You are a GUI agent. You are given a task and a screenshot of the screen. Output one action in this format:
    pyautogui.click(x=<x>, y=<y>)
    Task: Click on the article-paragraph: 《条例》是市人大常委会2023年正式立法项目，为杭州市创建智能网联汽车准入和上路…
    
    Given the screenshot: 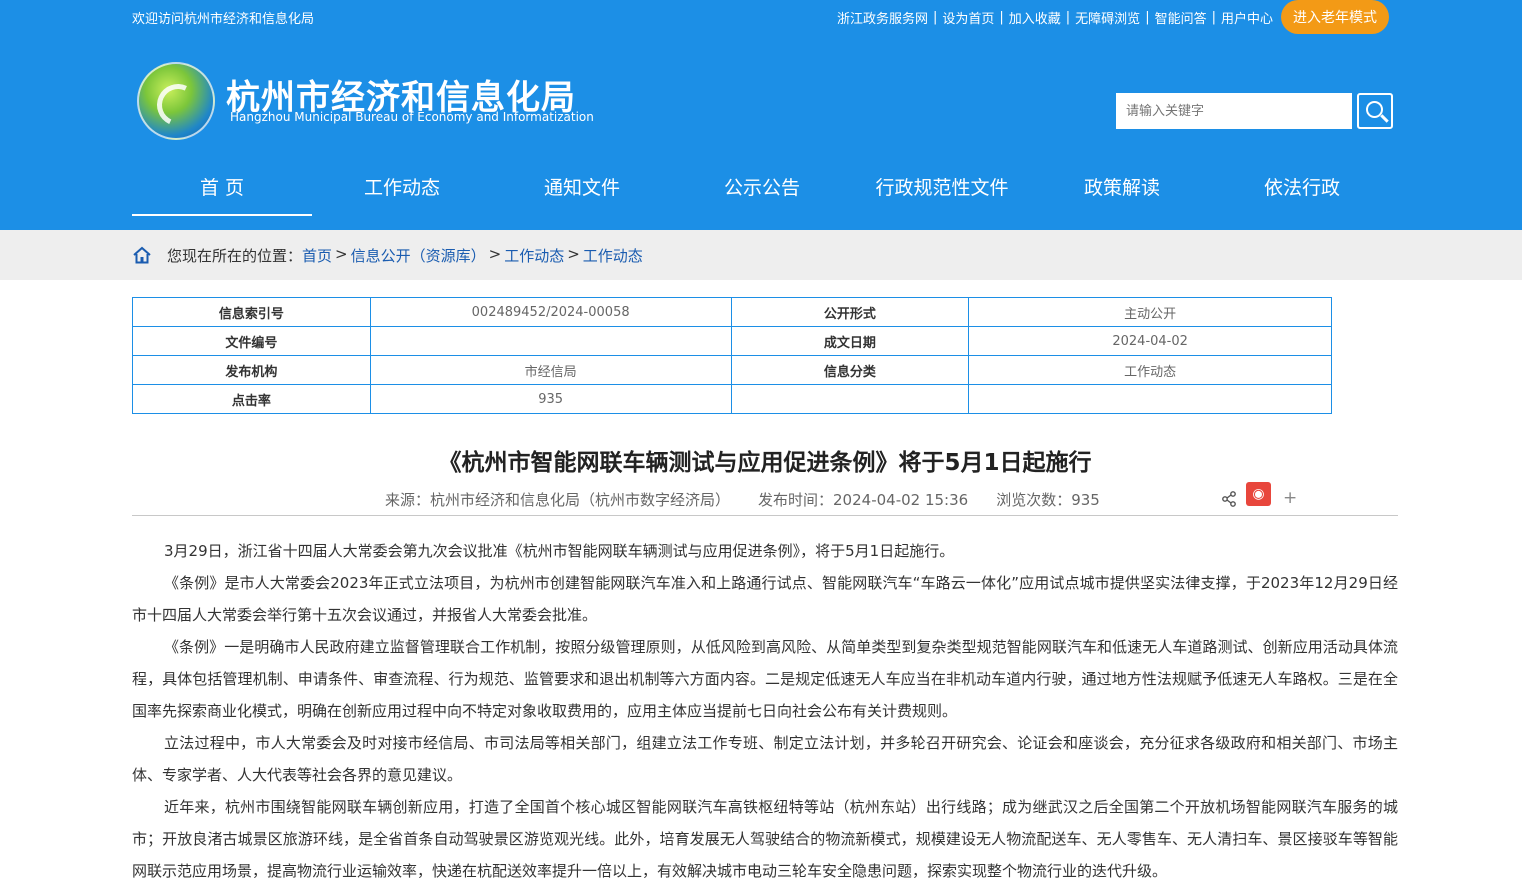 What is the action you would take?
    pyautogui.click(x=765, y=599)
    